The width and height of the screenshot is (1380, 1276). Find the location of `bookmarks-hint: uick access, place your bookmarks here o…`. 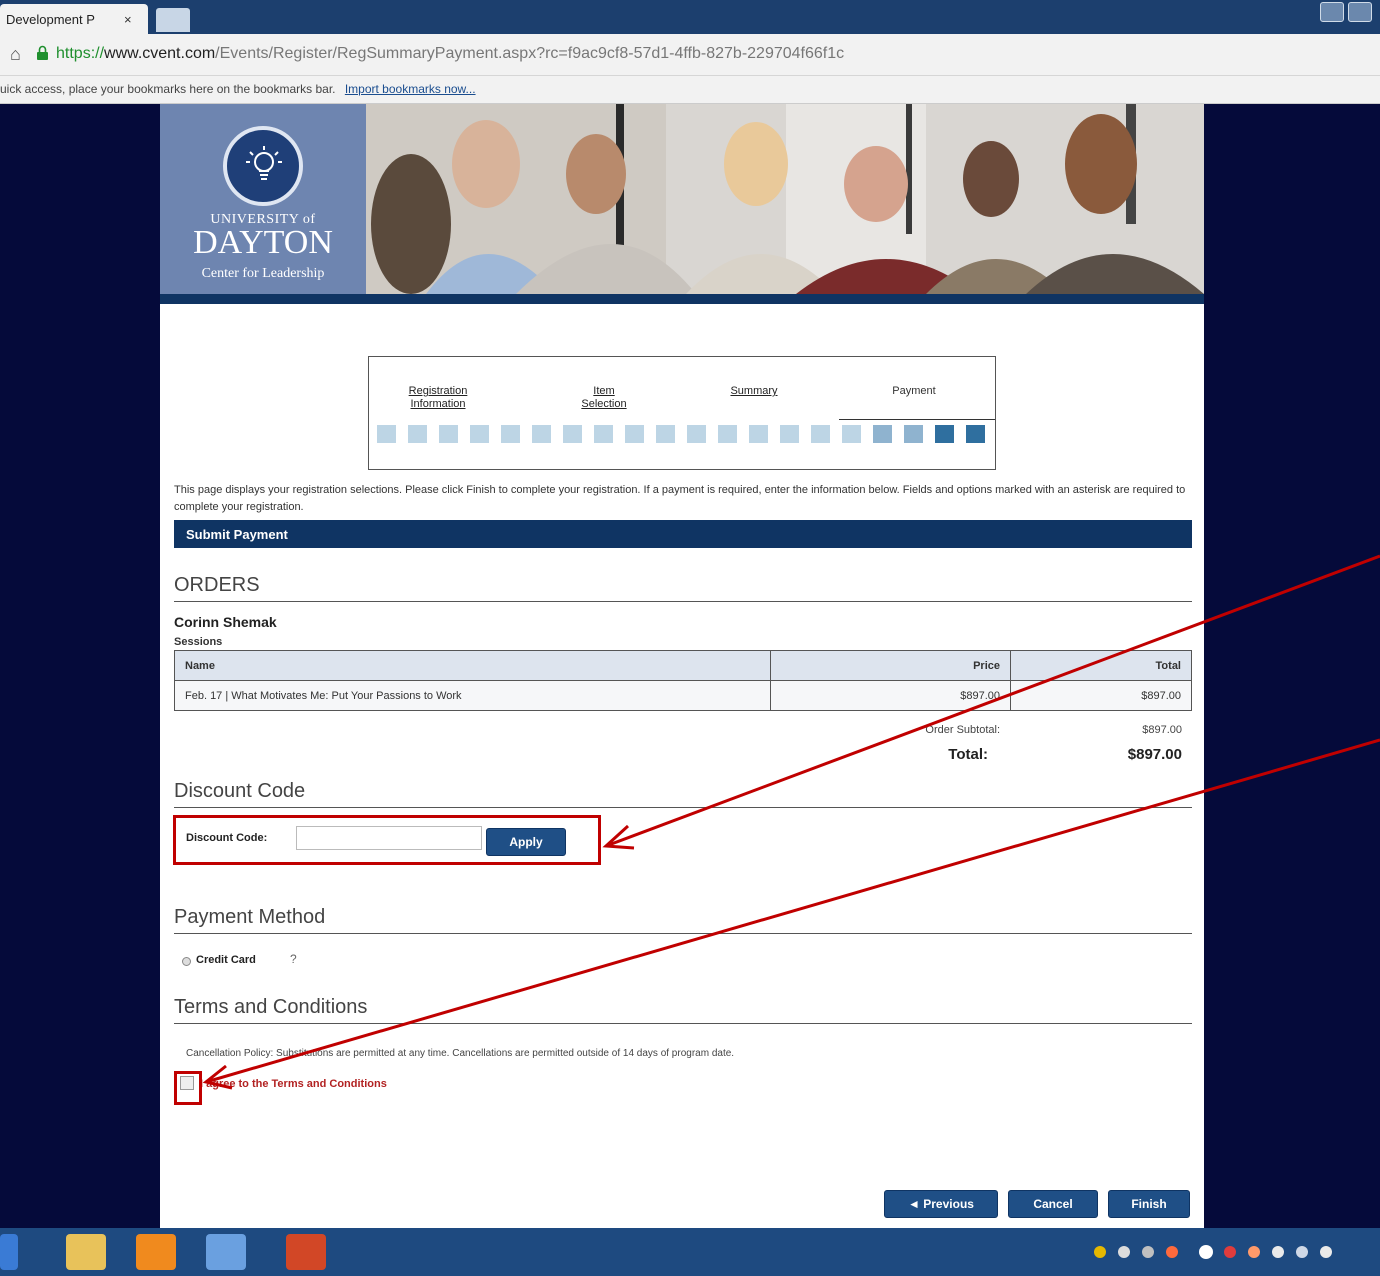

bookmarks-hint: uick access, place your bookmarks here o… is located at coordinates (168, 89).